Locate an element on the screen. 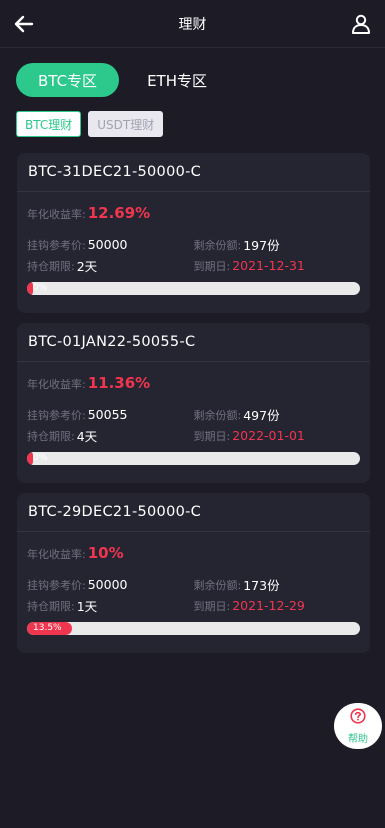  progress-bar: 13.5% is located at coordinates (193, 628).